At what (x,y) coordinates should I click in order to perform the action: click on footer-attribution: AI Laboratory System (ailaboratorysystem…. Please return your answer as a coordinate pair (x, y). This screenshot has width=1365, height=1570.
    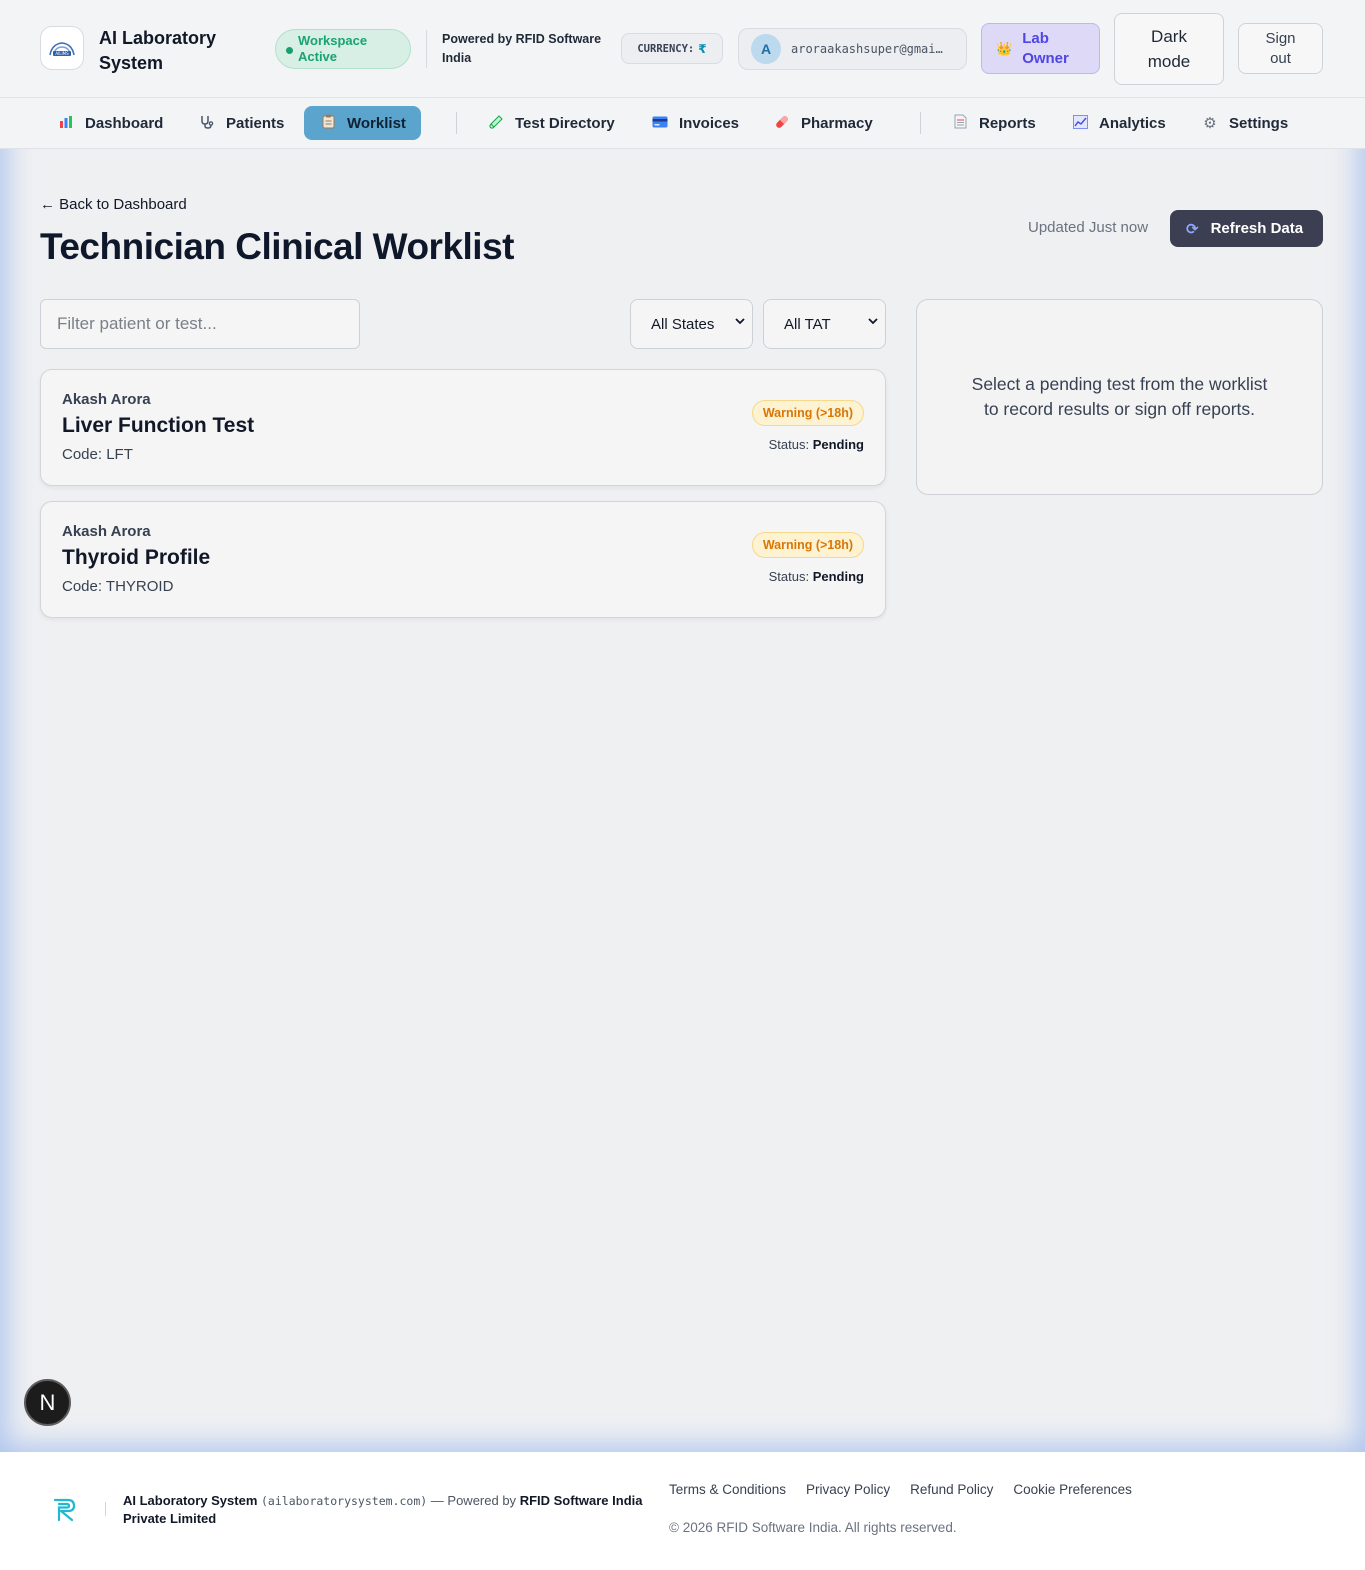
    Looking at the image, I should click on (383, 1510).